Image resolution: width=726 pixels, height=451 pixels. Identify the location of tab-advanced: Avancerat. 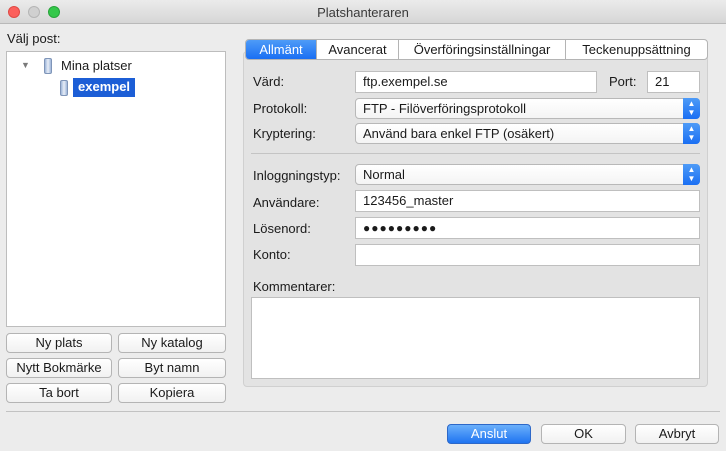
(358, 49).